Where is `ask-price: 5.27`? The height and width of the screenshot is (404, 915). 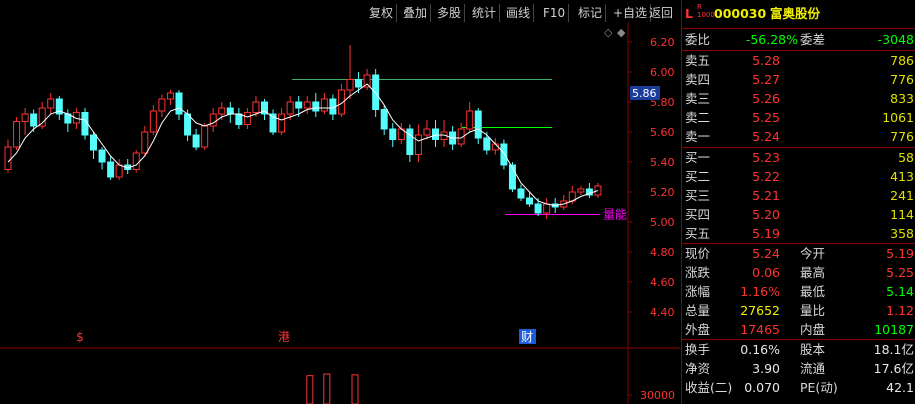
ask-price: 5.27 is located at coordinates (766, 79).